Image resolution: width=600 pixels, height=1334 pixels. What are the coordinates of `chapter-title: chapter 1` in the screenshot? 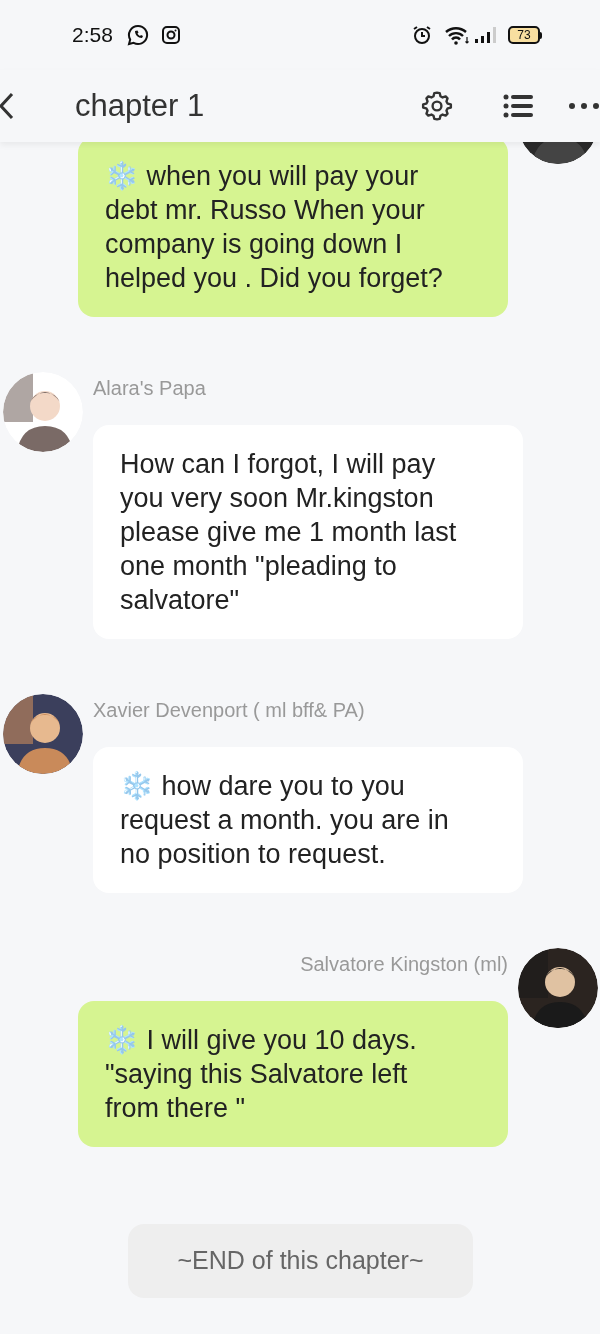 It's located at (140, 105).